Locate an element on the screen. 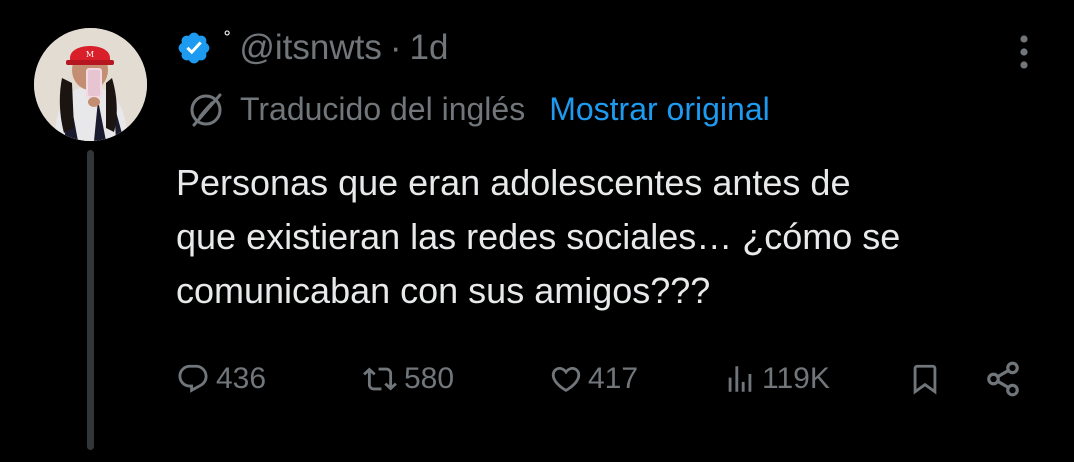  display-name: ˚ is located at coordinates (227, 41).